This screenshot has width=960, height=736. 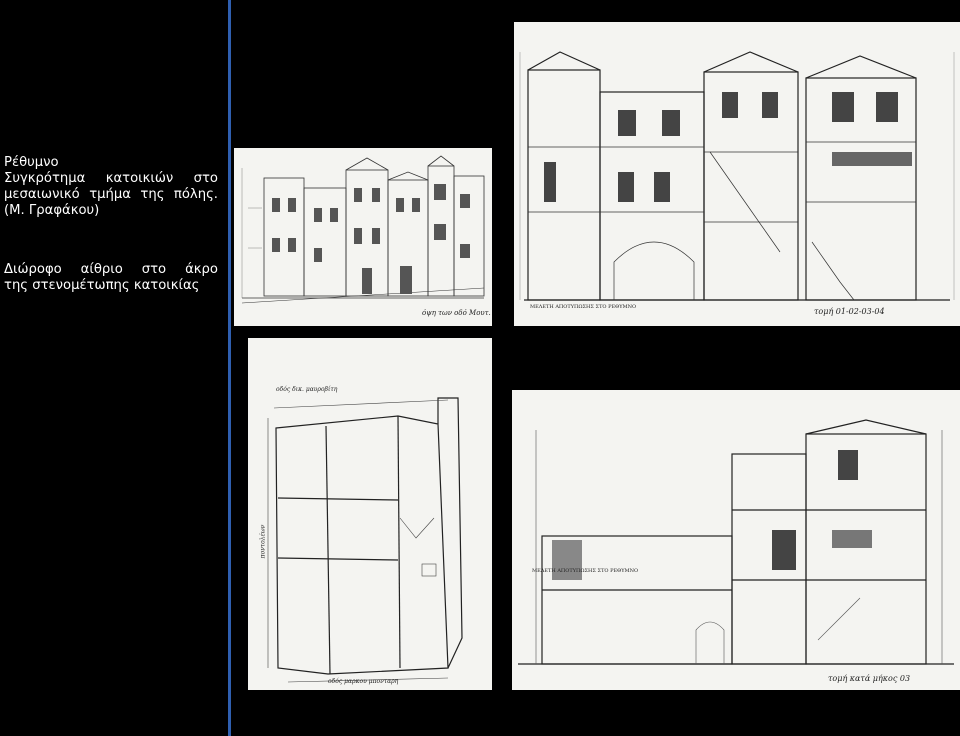 I want to click on section-bottom-title-block: ΜΕΛΕΤΗ ΑΠΟΤΥΠΩΣΗΣ ΣΤΟ ΡΕΘΥΜΝΟ, so click(x=585, y=571).